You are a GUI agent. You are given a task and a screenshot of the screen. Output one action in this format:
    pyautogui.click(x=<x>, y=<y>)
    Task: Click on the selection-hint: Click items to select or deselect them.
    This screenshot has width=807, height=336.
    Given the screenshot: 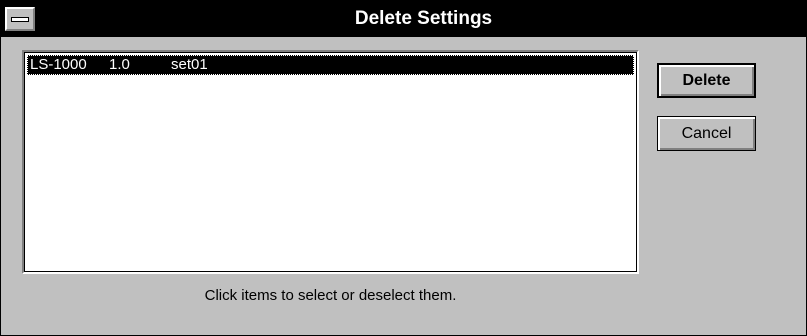 What is the action you would take?
    pyautogui.click(x=330, y=295)
    